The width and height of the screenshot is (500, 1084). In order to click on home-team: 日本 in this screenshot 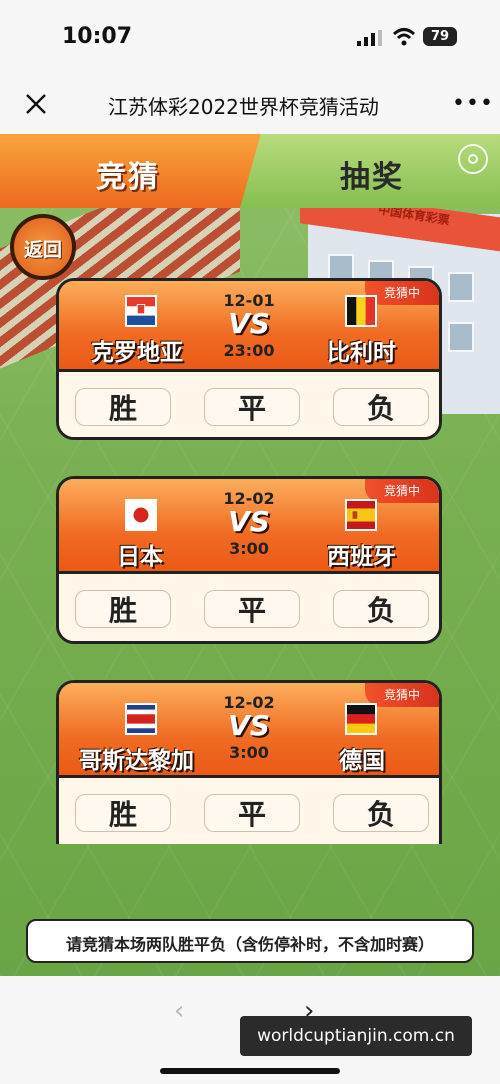, I will do `click(140, 557)`.